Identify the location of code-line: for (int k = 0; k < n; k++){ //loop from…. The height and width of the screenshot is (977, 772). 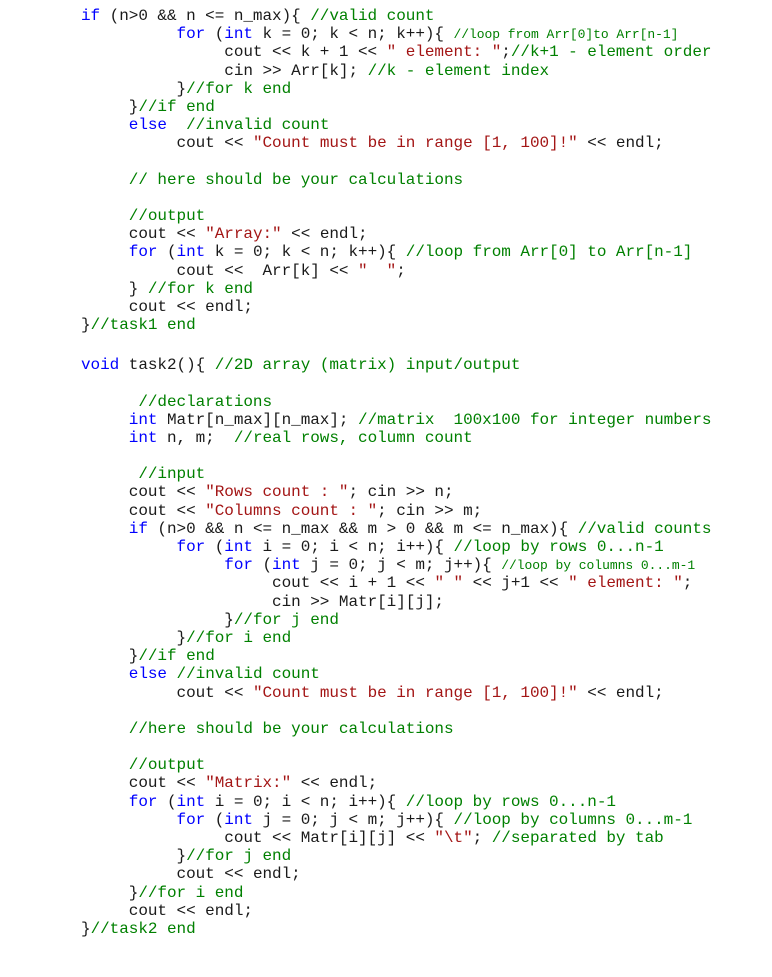
(396, 252).